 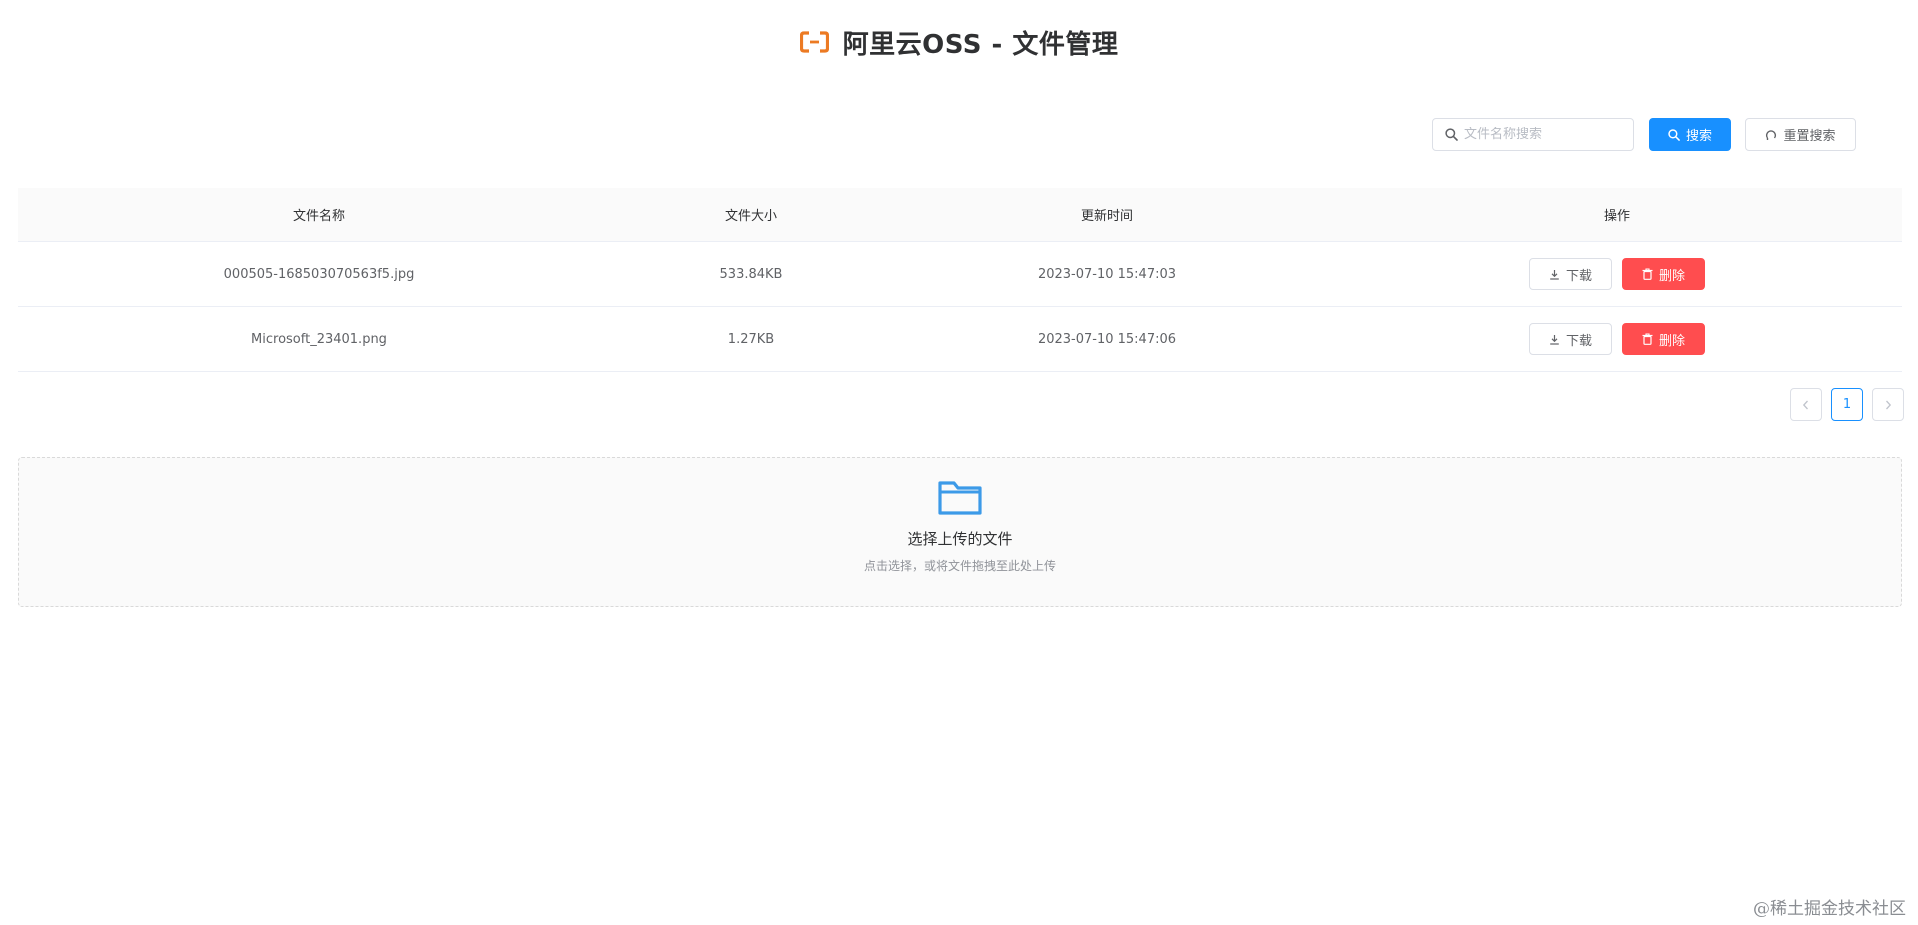 I want to click on column-header-updated: 更新时间, so click(x=1106, y=216).